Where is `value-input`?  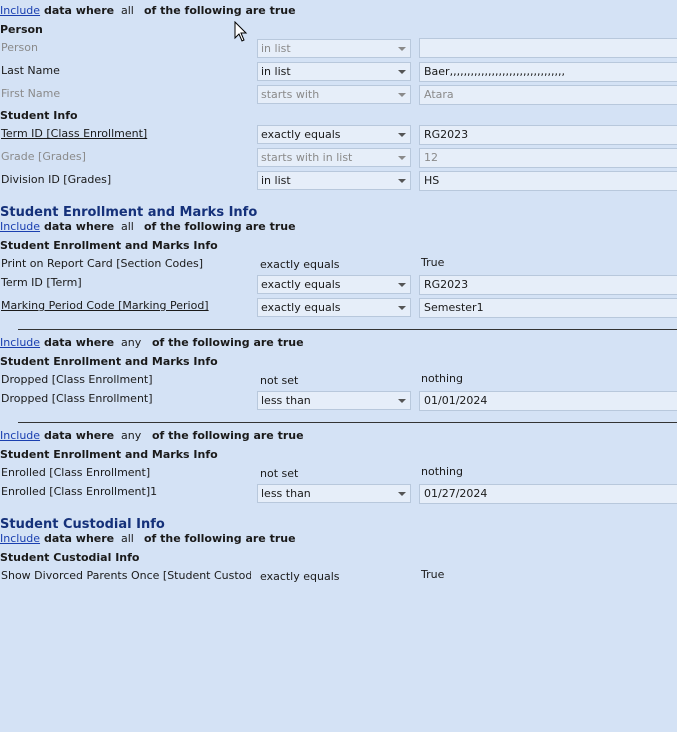
value-input is located at coordinates (548, 48).